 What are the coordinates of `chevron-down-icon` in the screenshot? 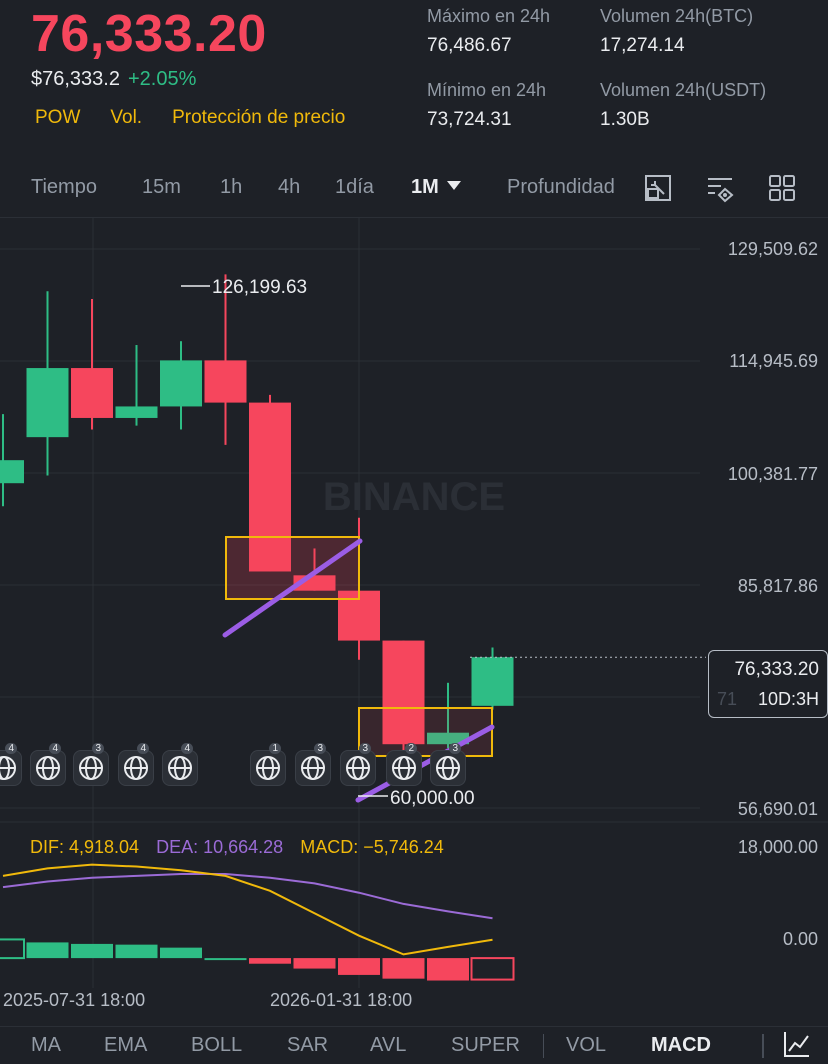 It's located at (453, 185).